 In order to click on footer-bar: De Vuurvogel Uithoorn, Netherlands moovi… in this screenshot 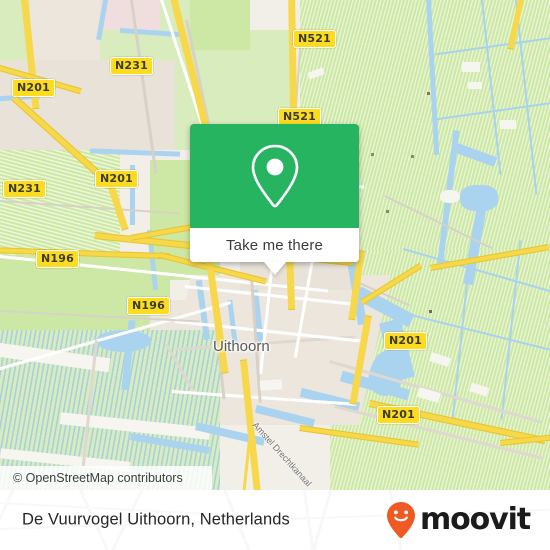, I will do `click(275, 520)`.